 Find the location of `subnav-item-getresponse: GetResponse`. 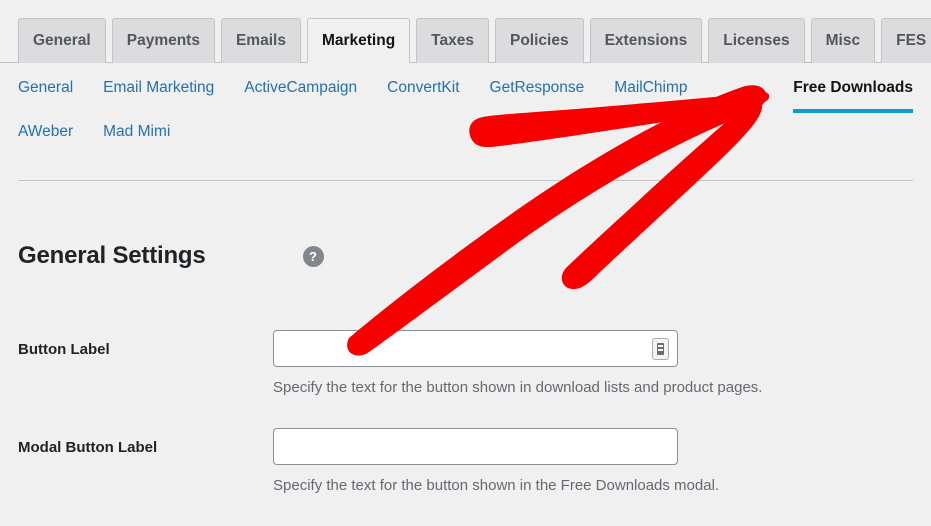

subnav-item-getresponse: GetResponse is located at coordinates (537, 88).